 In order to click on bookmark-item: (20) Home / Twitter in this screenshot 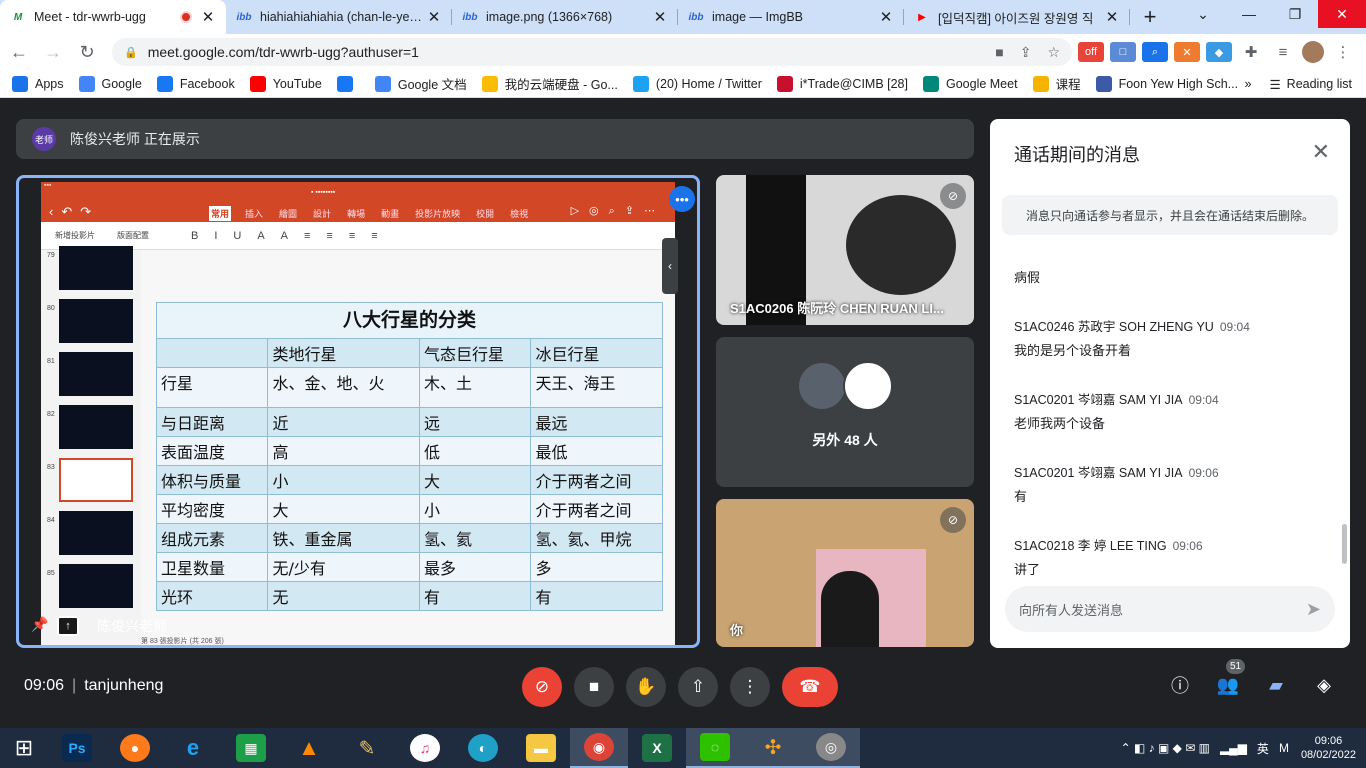, I will do `click(697, 83)`.